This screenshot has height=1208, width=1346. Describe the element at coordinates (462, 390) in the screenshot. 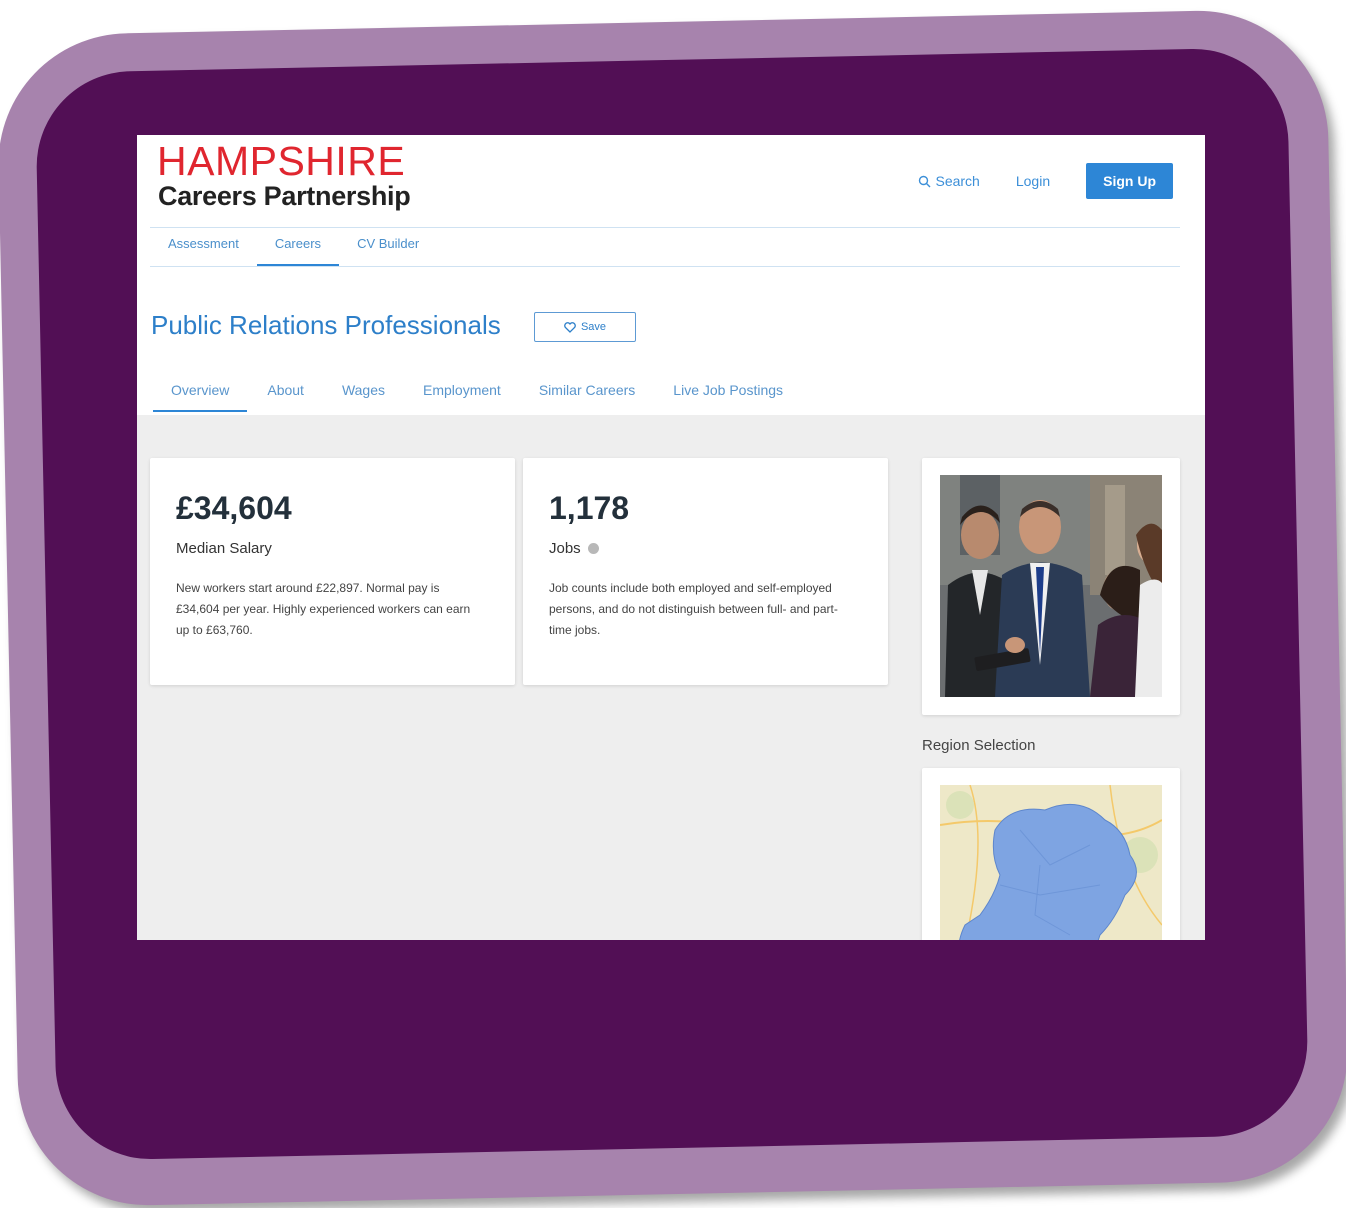

I see `tab-employment: Employment` at that location.